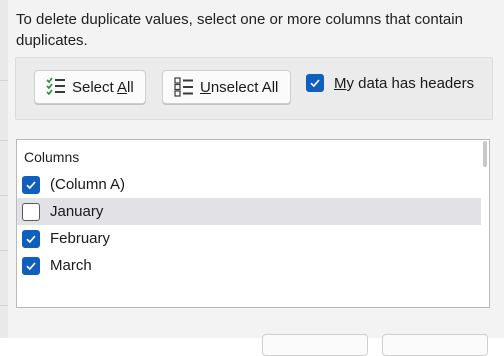 This screenshot has height=356, width=504. I want to click on unselect-all-button: Unselect All, so click(226, 87).